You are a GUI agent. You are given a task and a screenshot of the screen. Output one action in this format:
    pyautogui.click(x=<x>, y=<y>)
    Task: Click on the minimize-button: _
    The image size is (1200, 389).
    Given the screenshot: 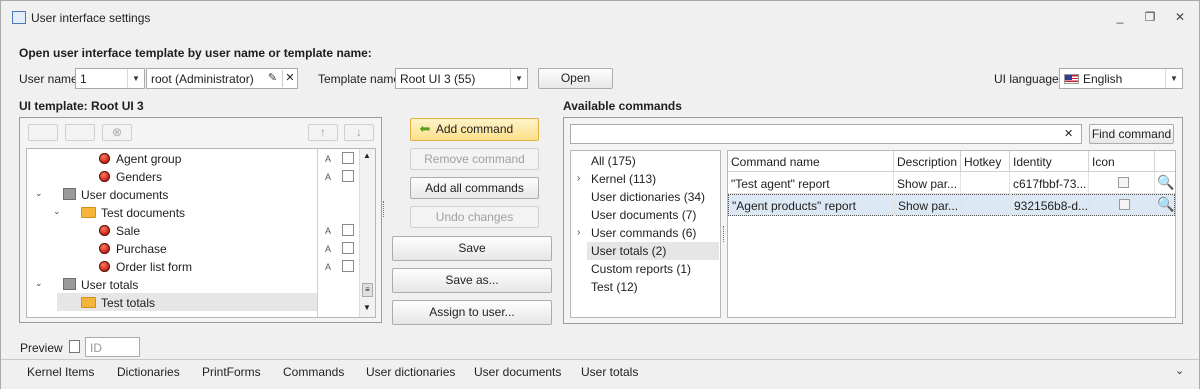 What is the action you would take?
    pyautogui.click(x=1120, y=18)
    